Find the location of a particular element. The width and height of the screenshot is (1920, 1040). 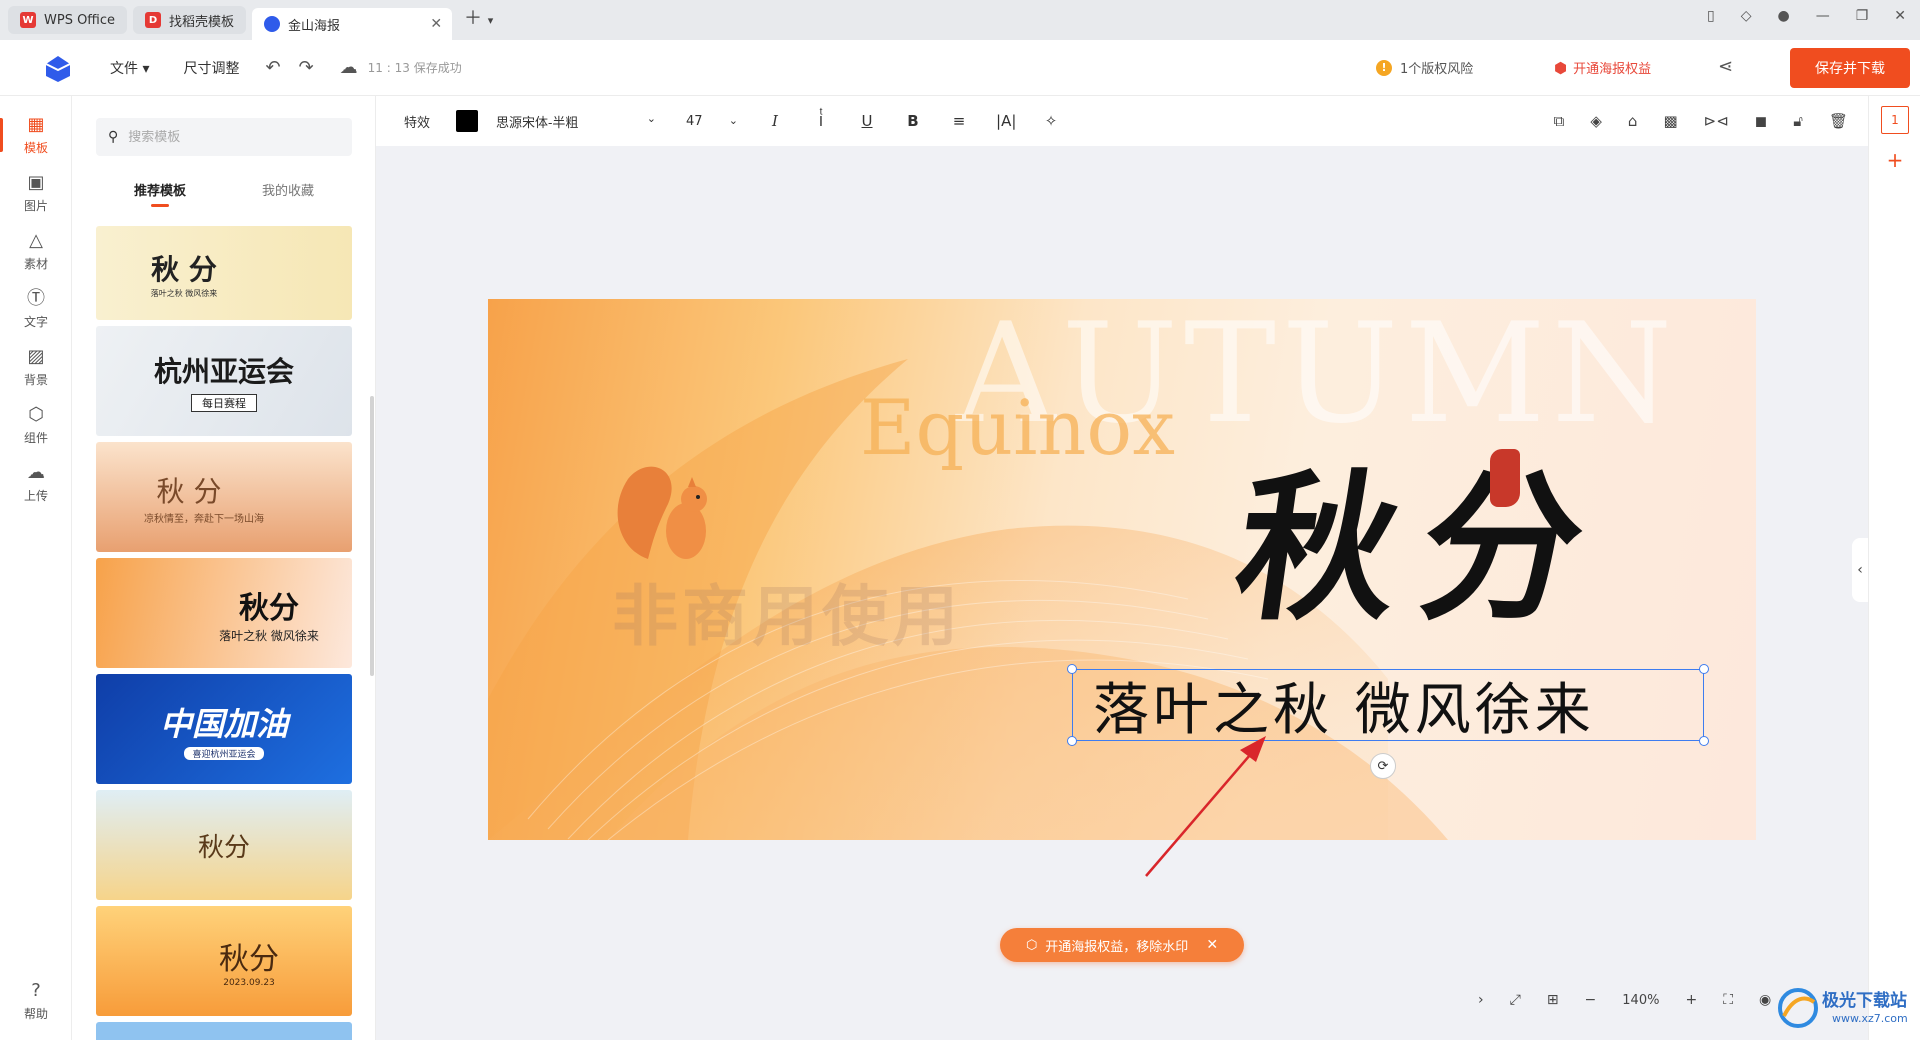

zoom-in-icon: + is located at coordinates (1691, 1000).